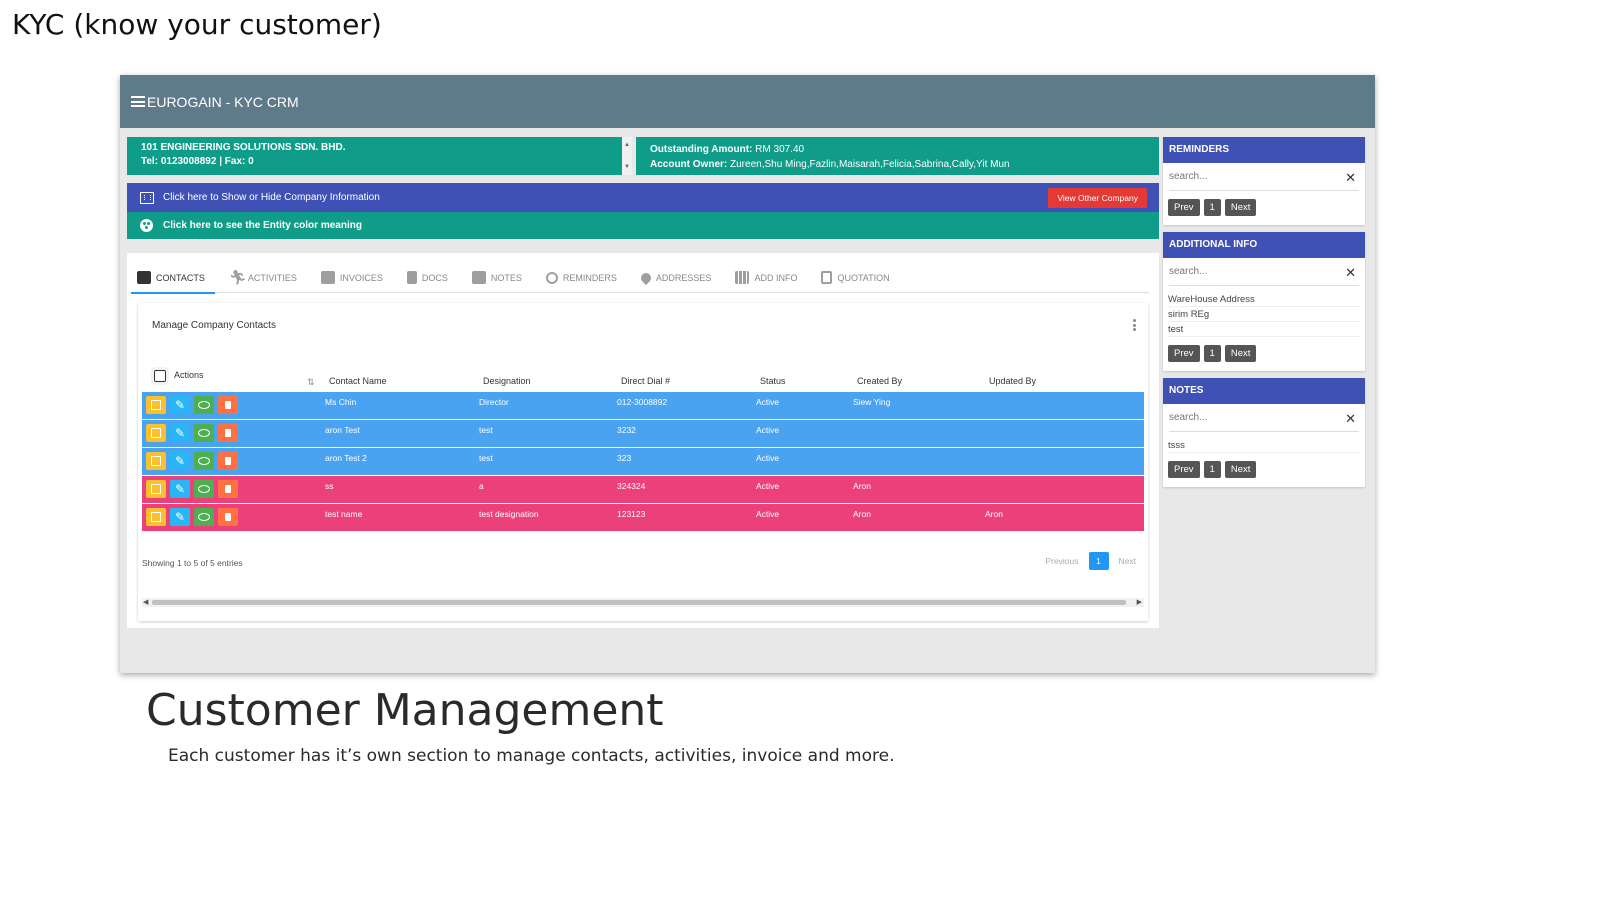 Image resolution: width=1600 pixels, height=900 pixels. Describe the element at coordinates (1127, 561) in the screenshot. I see `next-page-button: Next` at that location.